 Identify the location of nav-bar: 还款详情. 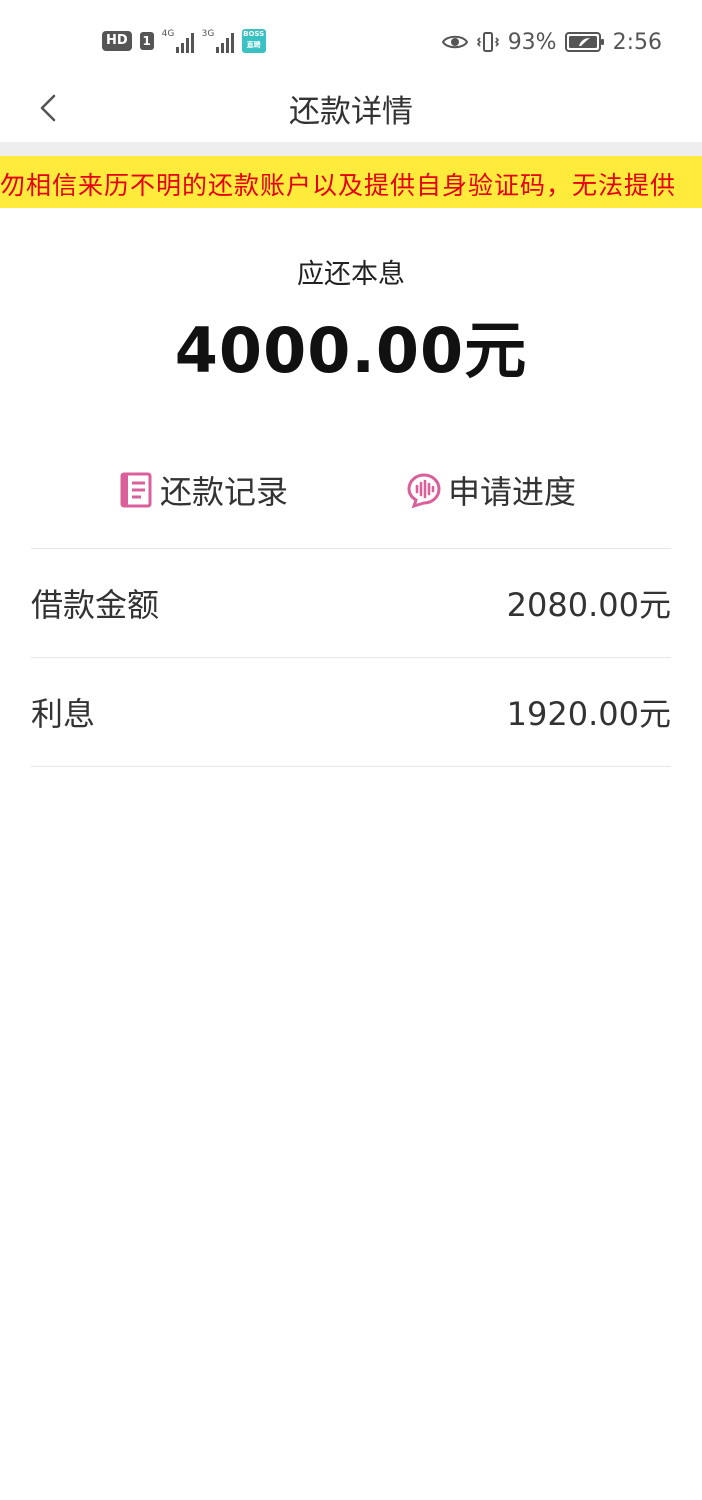
(351, 111).